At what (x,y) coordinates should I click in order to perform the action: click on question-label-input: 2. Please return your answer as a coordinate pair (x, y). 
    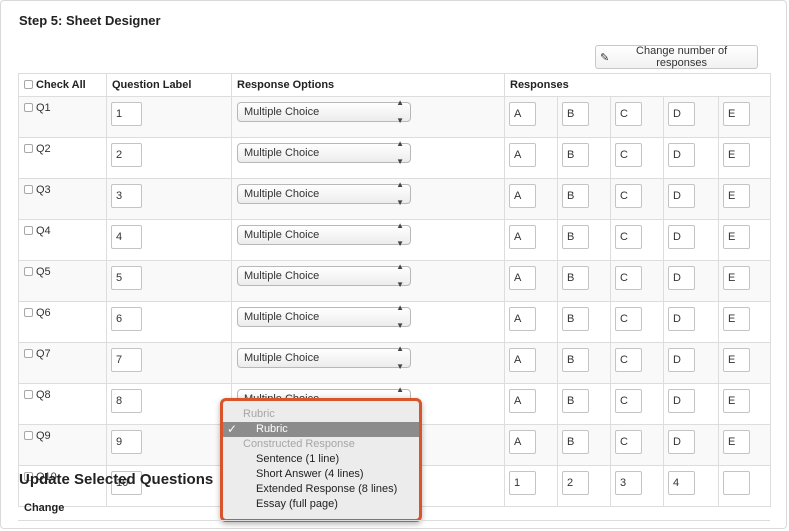
    Looking at the image, I should click on (126, 155).